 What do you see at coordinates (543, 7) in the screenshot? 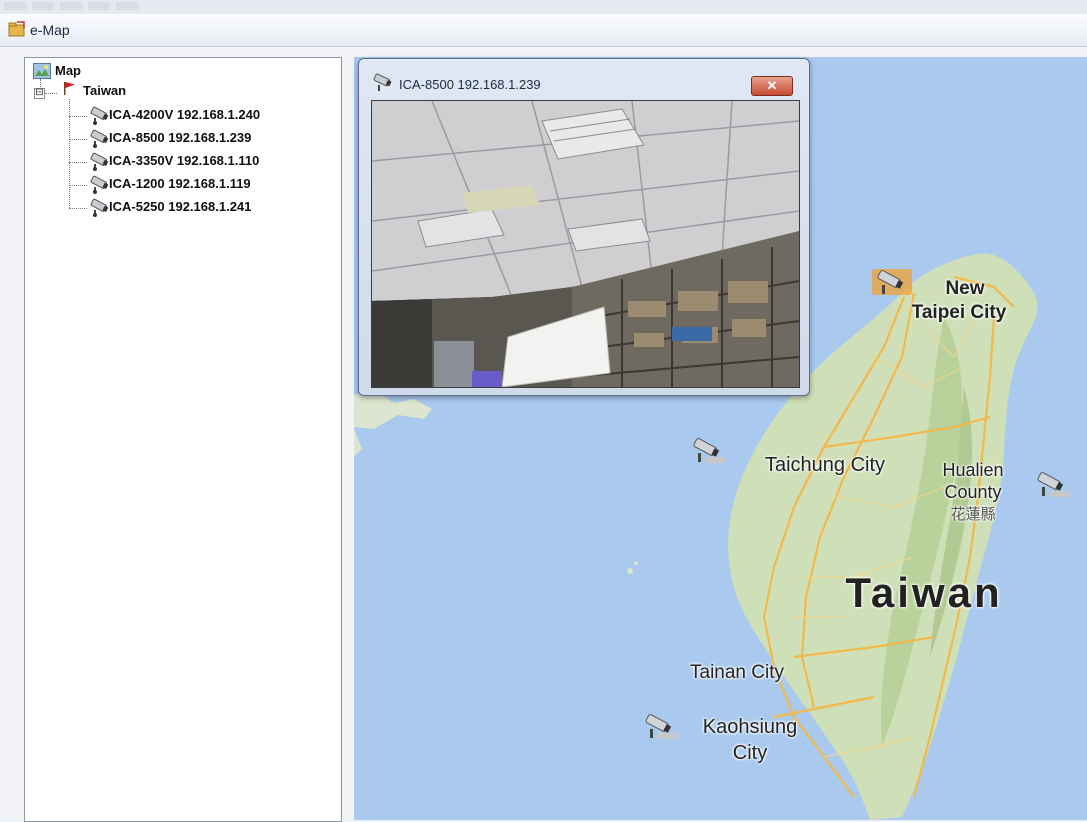
I see `menu-strip` at bounding box center [543, 7].